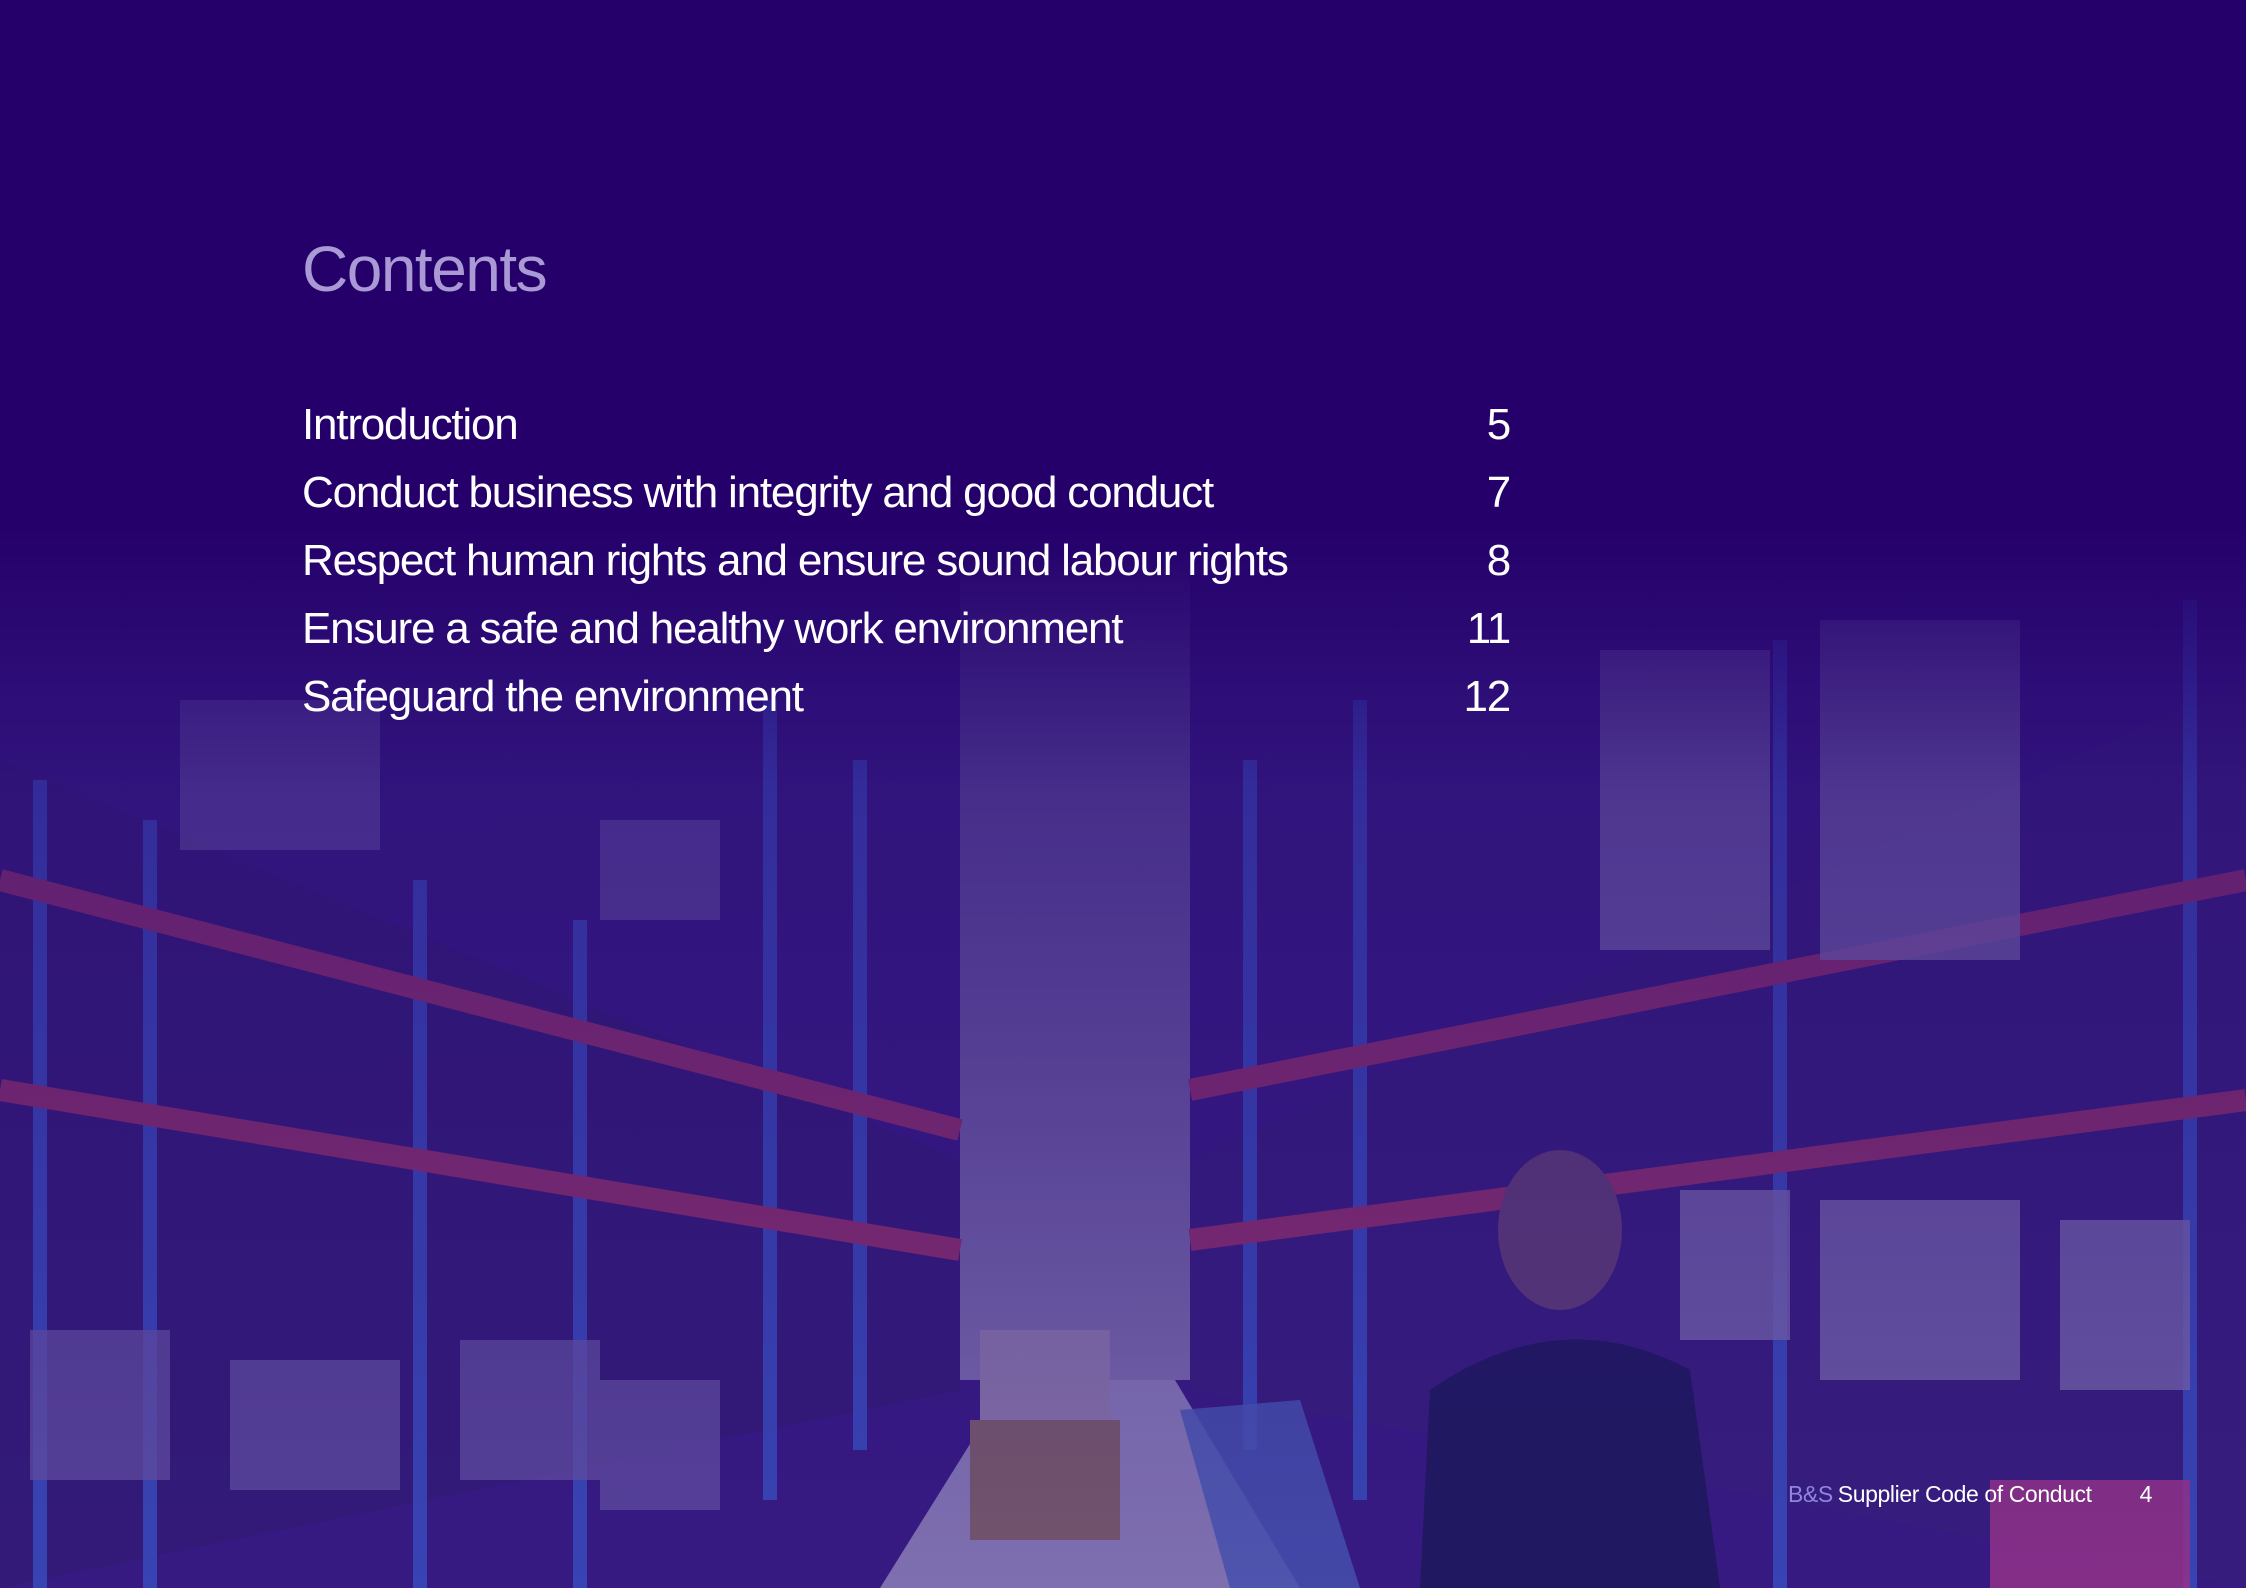  What do you see at coordinates (1810, 1494) in the screenshot?
I see `footer-brand: B&S` at bounding box center [1810, 1494].